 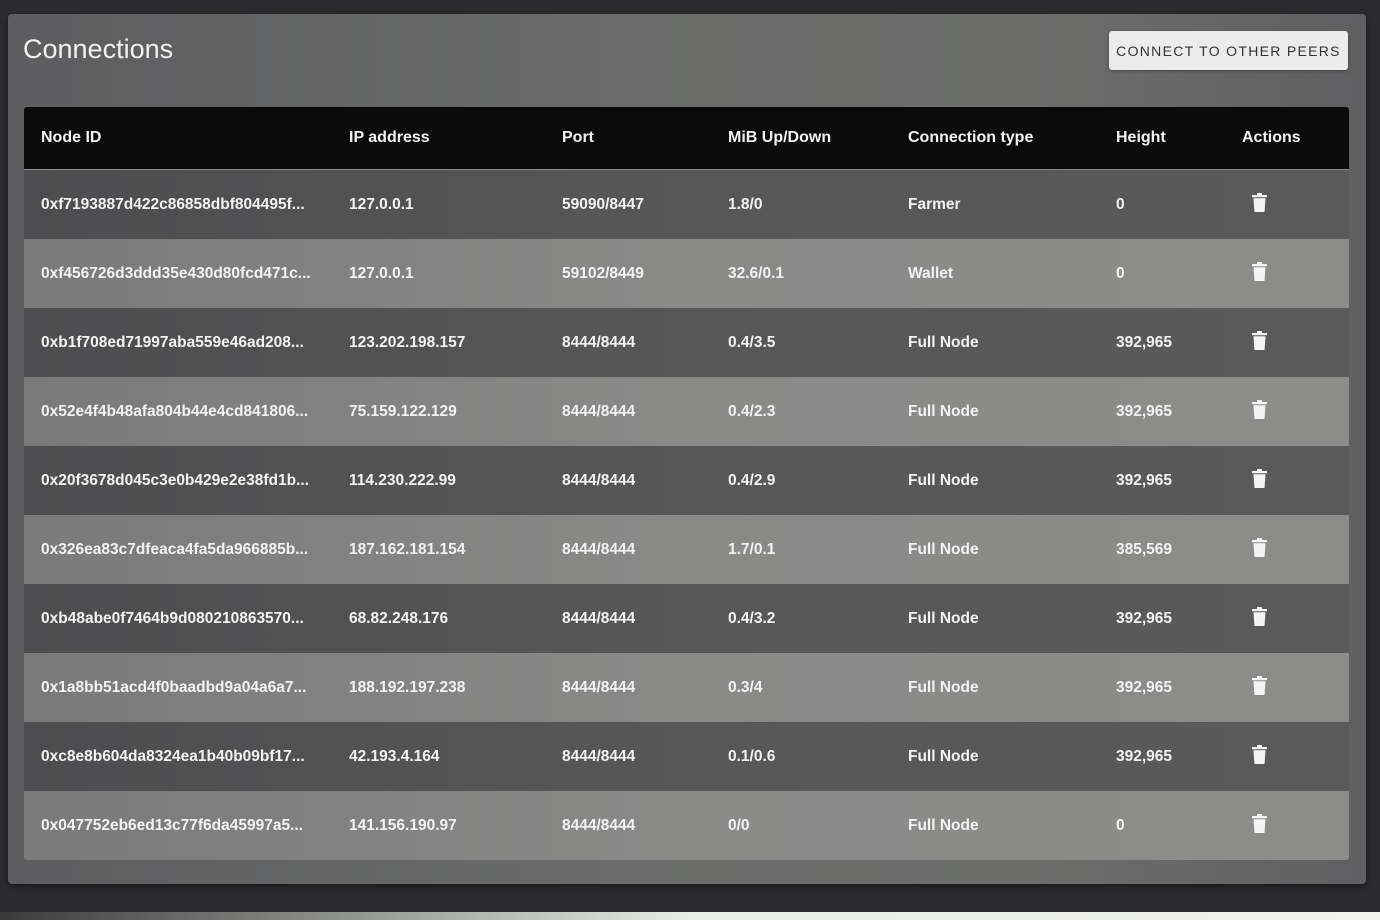 I want to click on port-cell: 59102/8449, so click(x=603, y=273).